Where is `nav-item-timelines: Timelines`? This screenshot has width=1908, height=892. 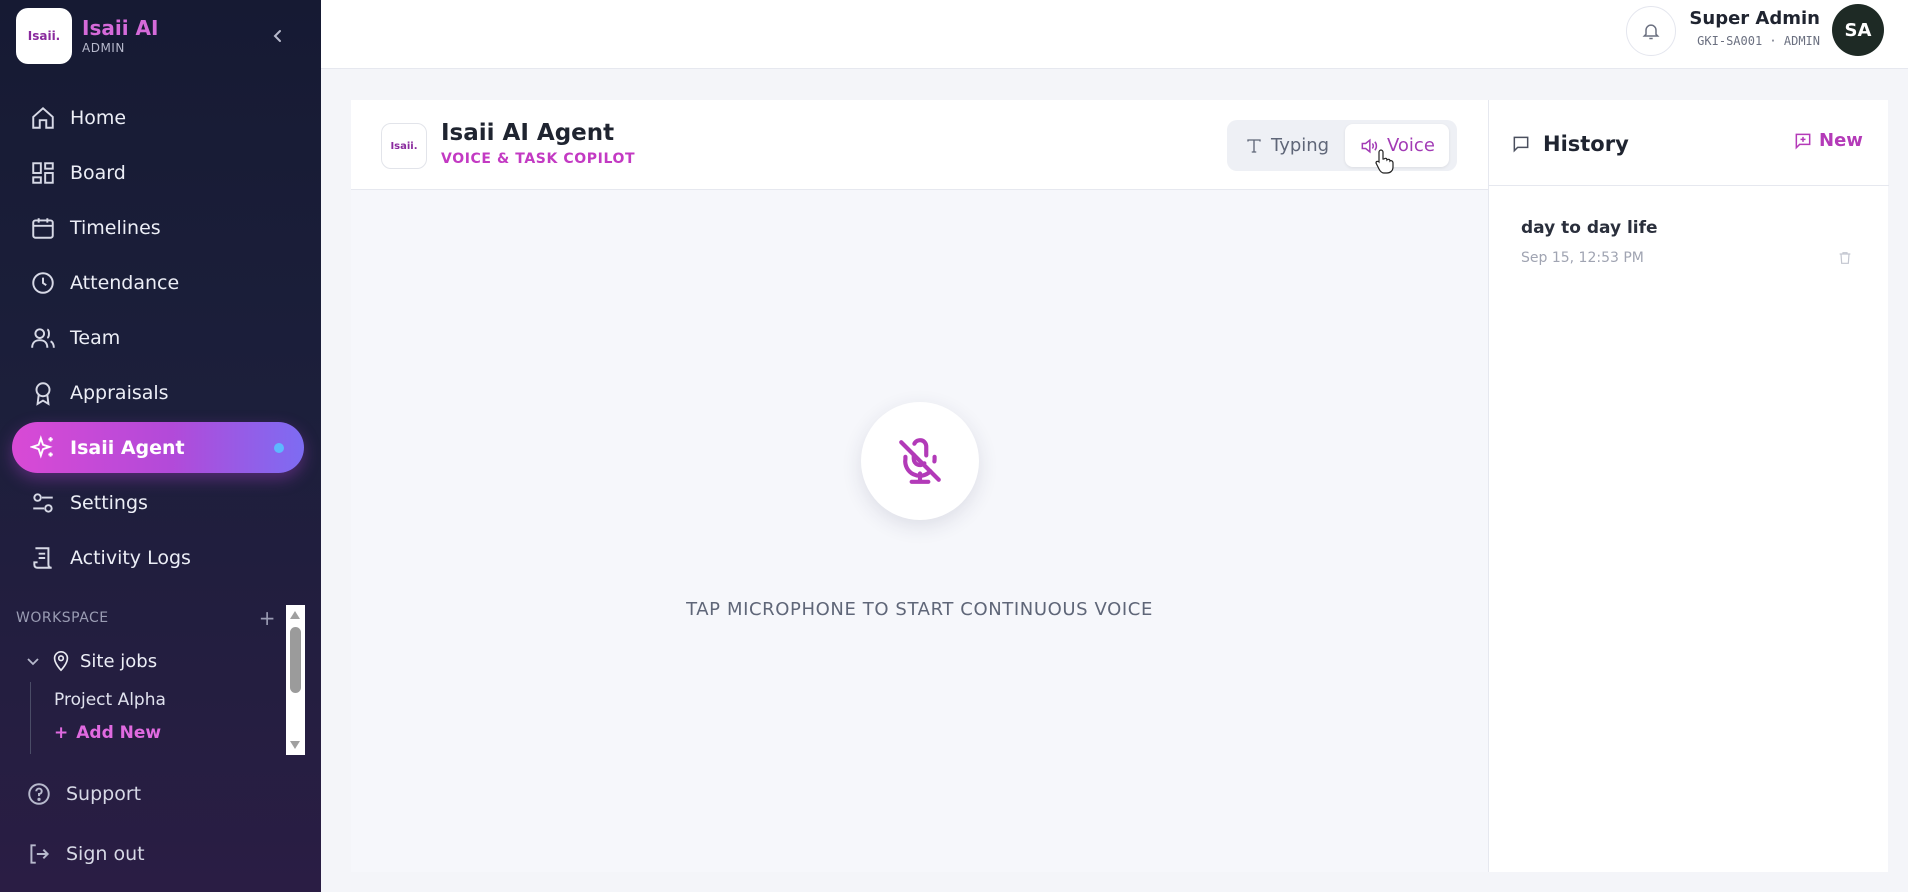 nav-item-timelines: Timelines is located at coordinates (158, 227).